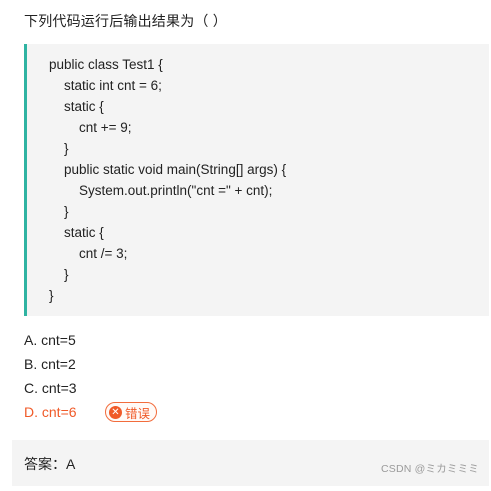 Image resolution: width=491 pixels, height=491 pixels. I want to click on option-d: D. cnt=6, so click(50, 412).